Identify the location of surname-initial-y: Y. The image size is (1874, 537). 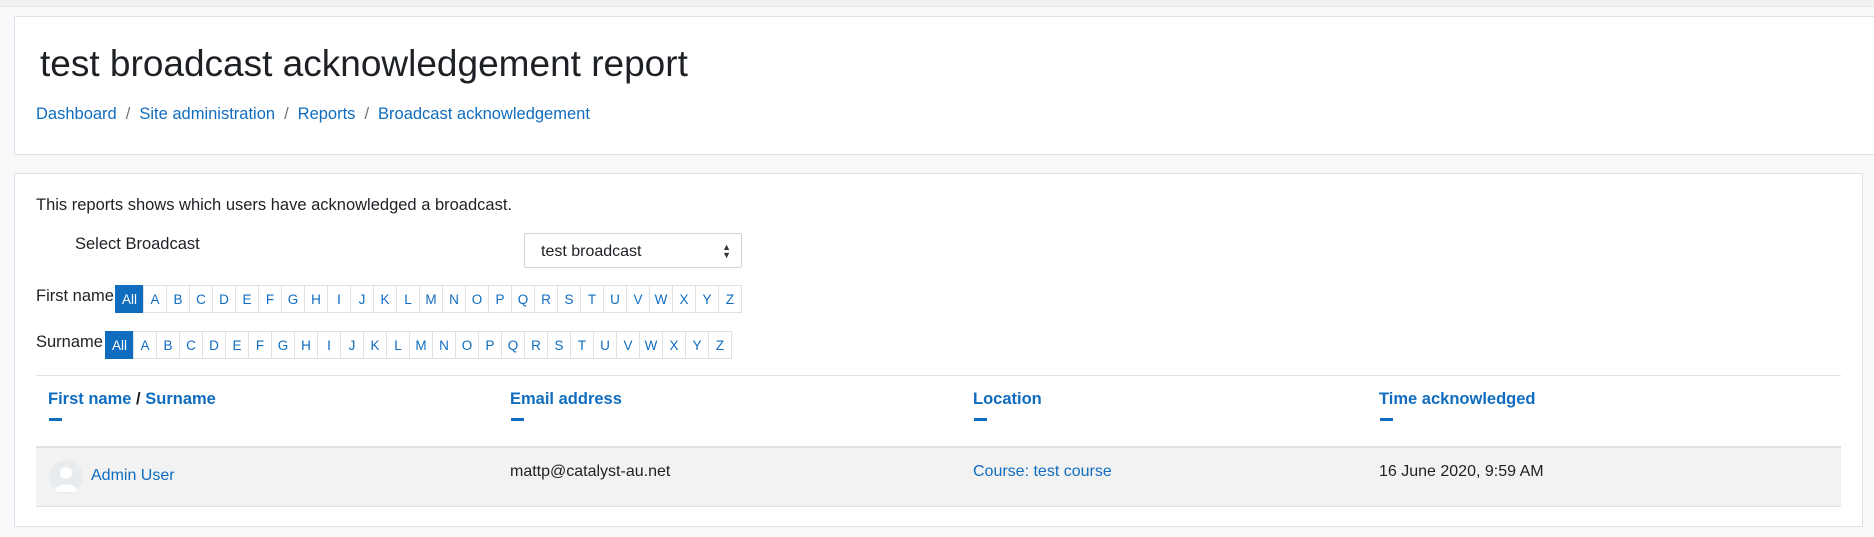
(697, 345).